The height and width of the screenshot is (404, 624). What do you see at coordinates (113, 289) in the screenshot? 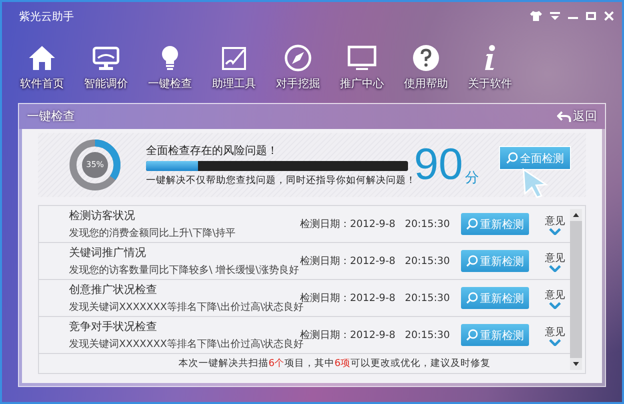
I see `check-title: 创意推广状况检查` at bounding box center [113, 289].